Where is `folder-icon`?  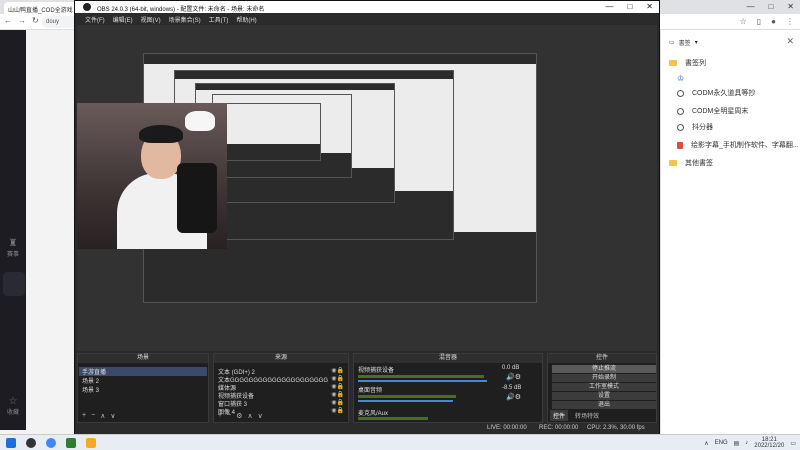 folder-icon is located at coordinates (673, 63).